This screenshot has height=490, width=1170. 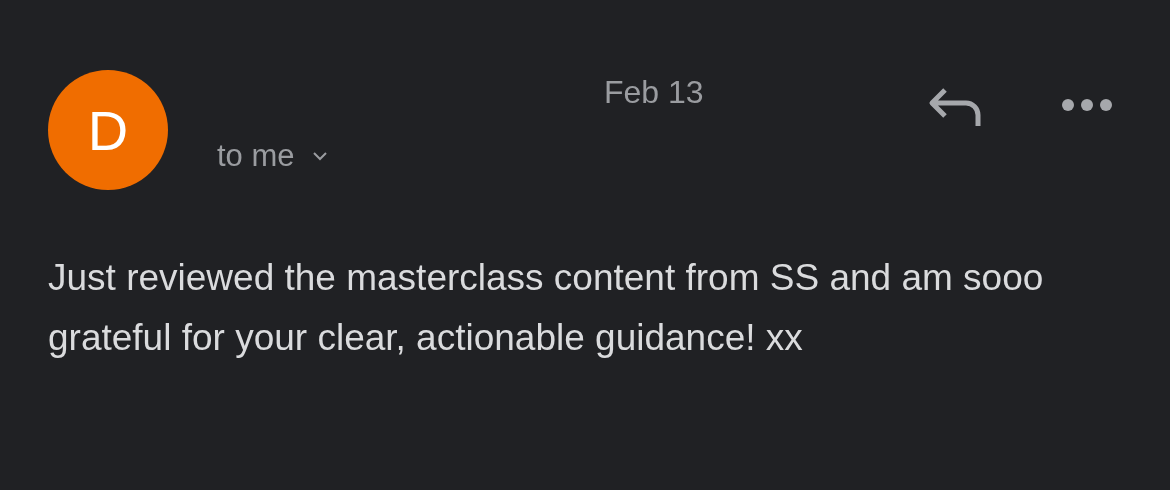 I want to click on avatar: D, so click(x=108, y=130).